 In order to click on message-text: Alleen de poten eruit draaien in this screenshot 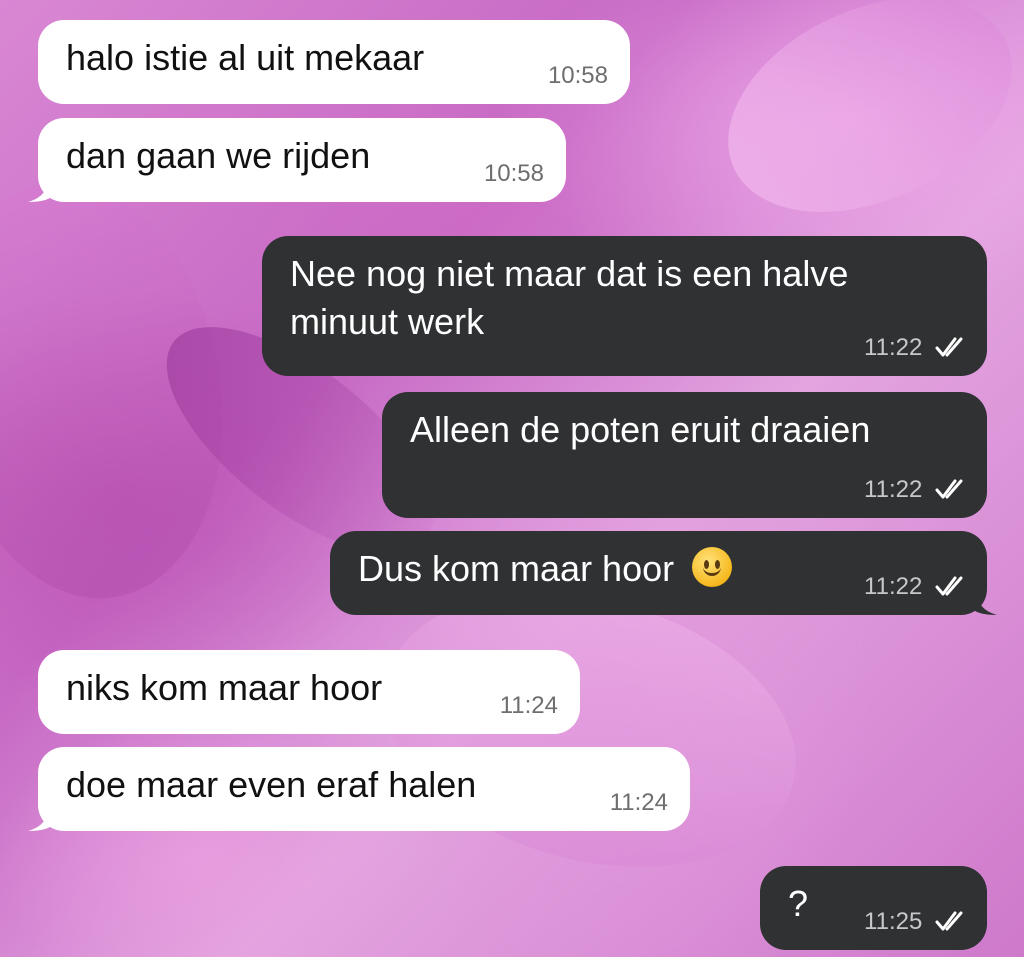, I will do `click(640, 429)`.